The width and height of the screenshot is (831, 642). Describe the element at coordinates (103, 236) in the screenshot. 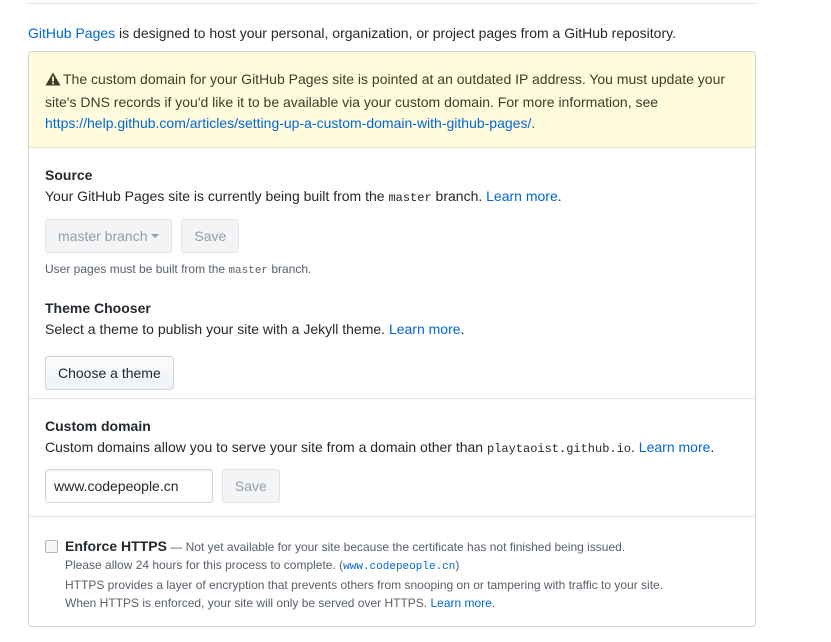

I see `branch-select-label: master branch` at that location.